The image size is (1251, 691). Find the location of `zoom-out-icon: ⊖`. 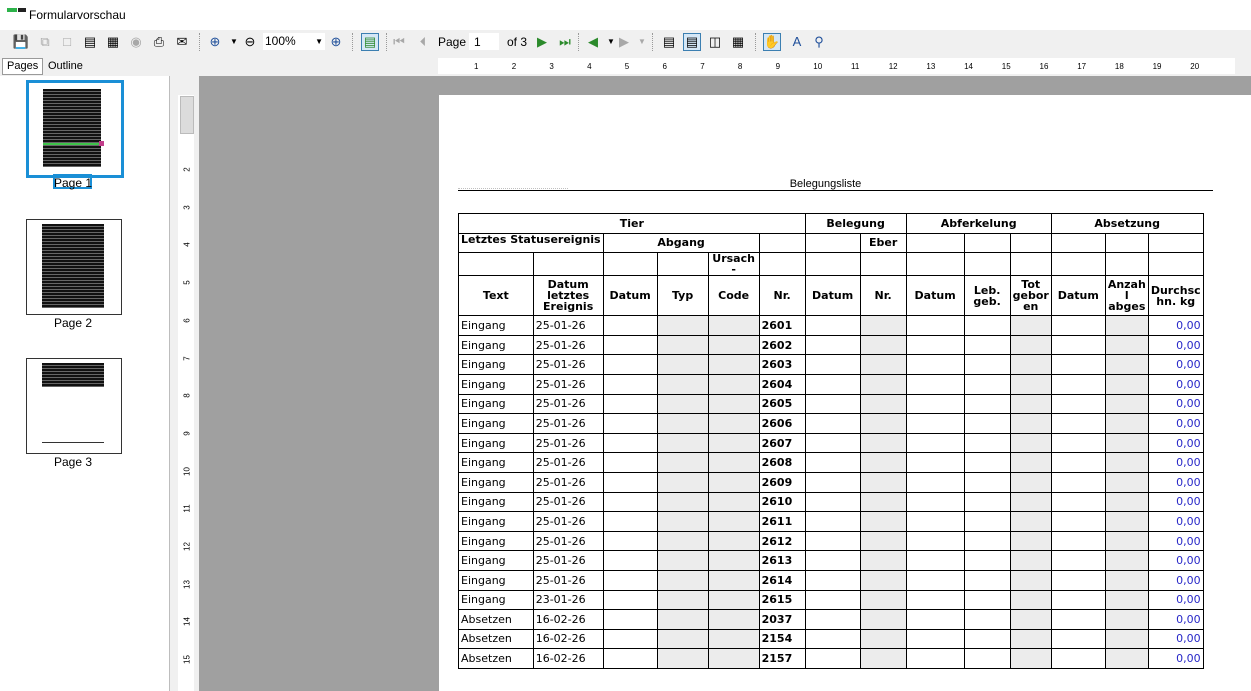

zoom-out-icon: ⊖ is located at coordinates (250, 42).